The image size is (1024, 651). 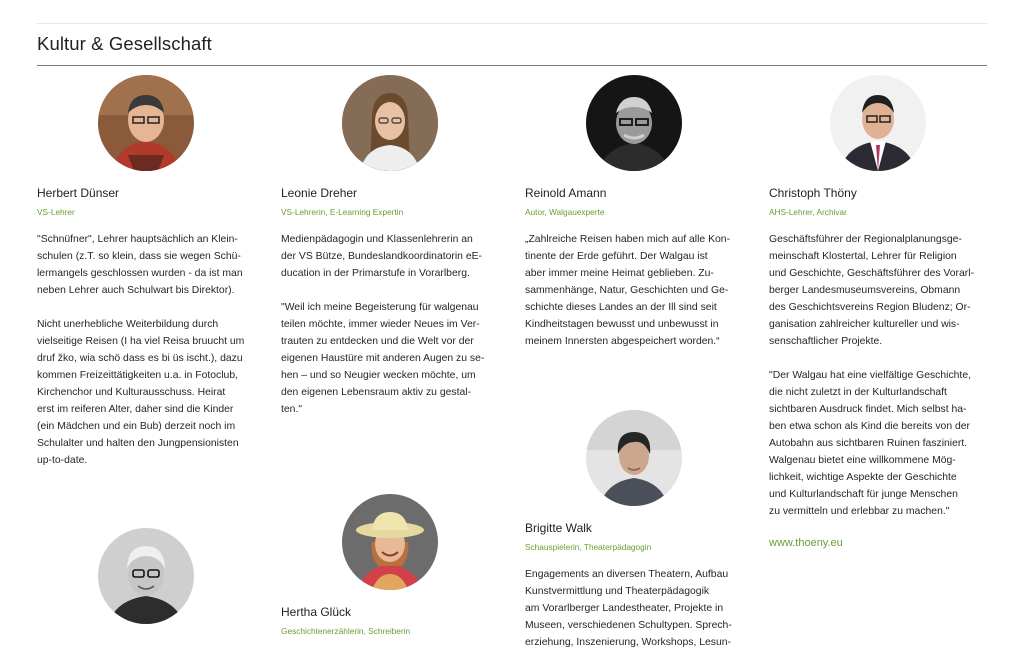 I want to click on avatar-person, so click(x=146, y=576).